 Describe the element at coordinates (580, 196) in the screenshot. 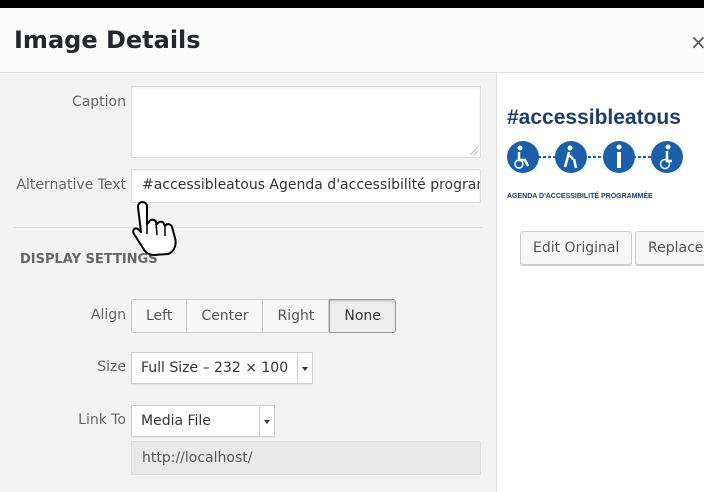

I see `preview-subtitle: AGENDA D'ACCESSIBILITÉ PROGRAMMÉE` at that location.